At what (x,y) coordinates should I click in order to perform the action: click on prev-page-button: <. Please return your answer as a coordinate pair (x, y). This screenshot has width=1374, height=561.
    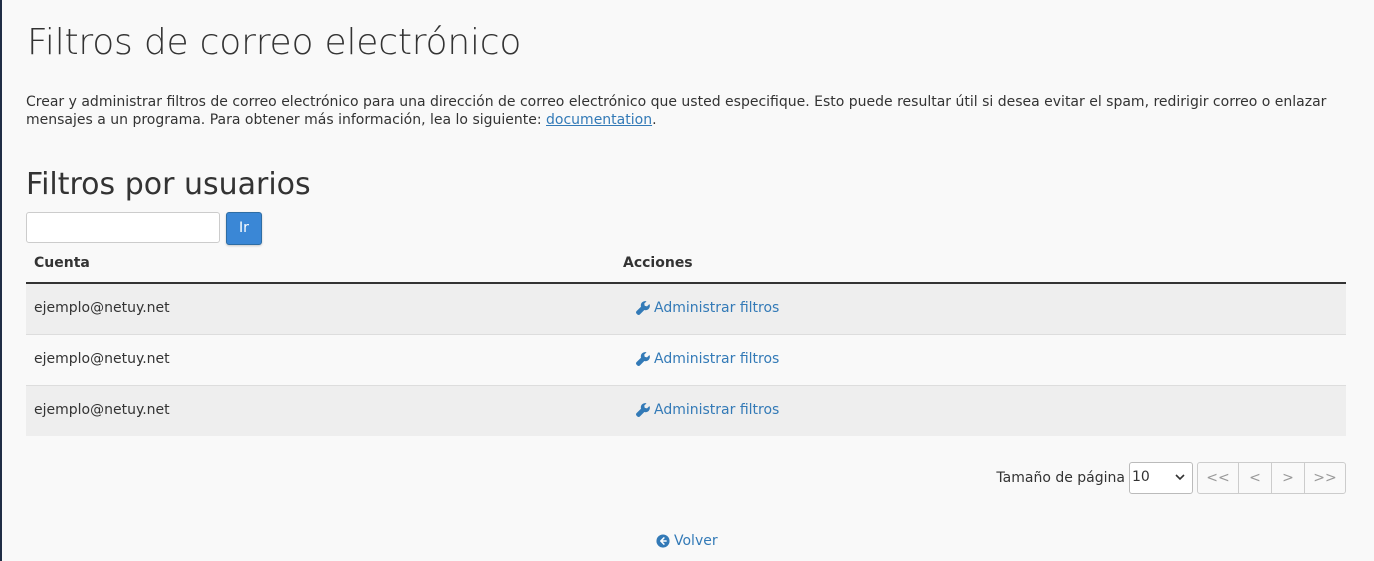
    Looking at the image, I should click on (1255, 478).